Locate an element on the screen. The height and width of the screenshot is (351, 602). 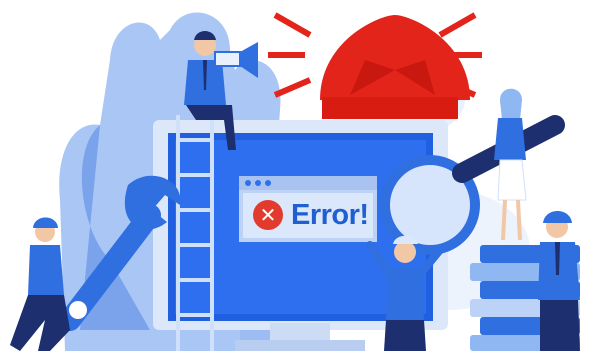
error-message: ✕ Error! is located at coordinates (308, 215).